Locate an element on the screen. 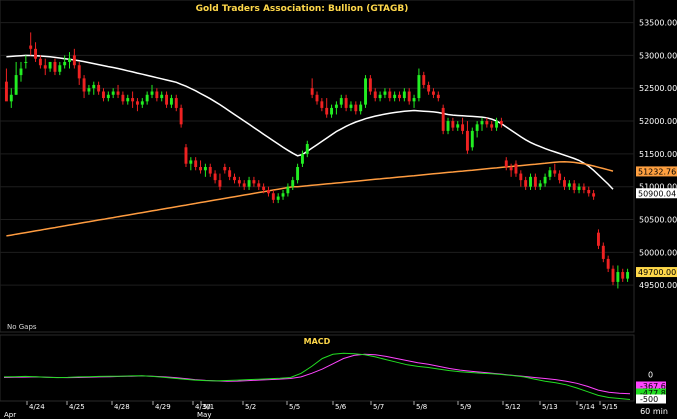 The image size is (677, 419). price-tick-label-2: 50500.00 is located at coordinates (658, 220).